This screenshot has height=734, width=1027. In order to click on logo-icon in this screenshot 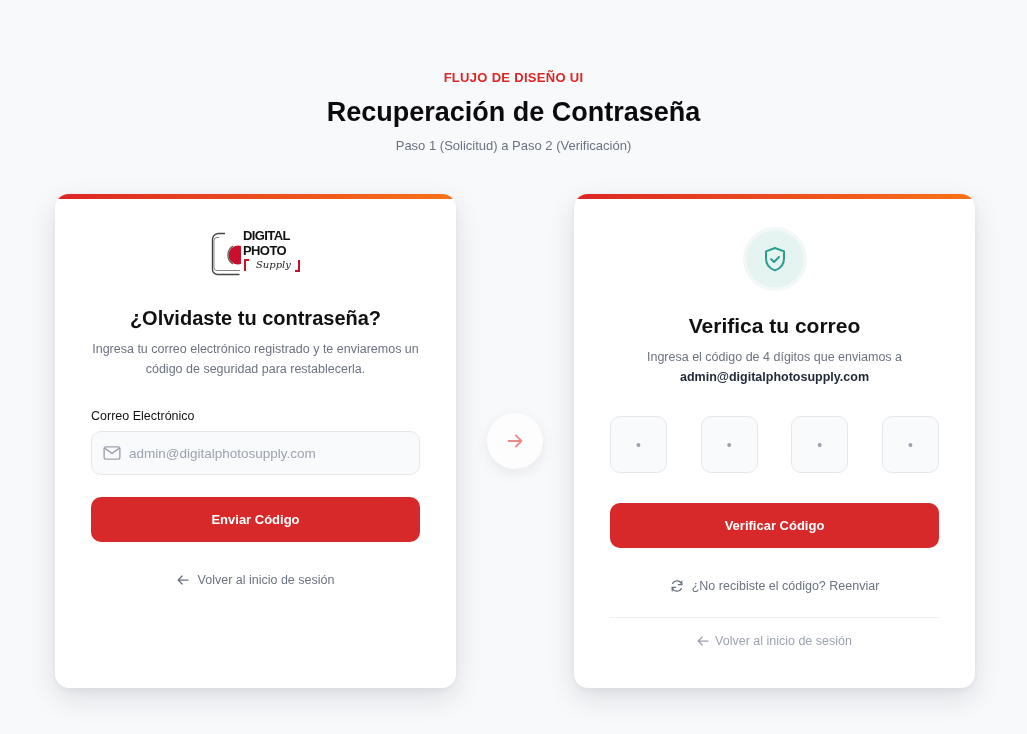, I will do `click(226, 254)`.